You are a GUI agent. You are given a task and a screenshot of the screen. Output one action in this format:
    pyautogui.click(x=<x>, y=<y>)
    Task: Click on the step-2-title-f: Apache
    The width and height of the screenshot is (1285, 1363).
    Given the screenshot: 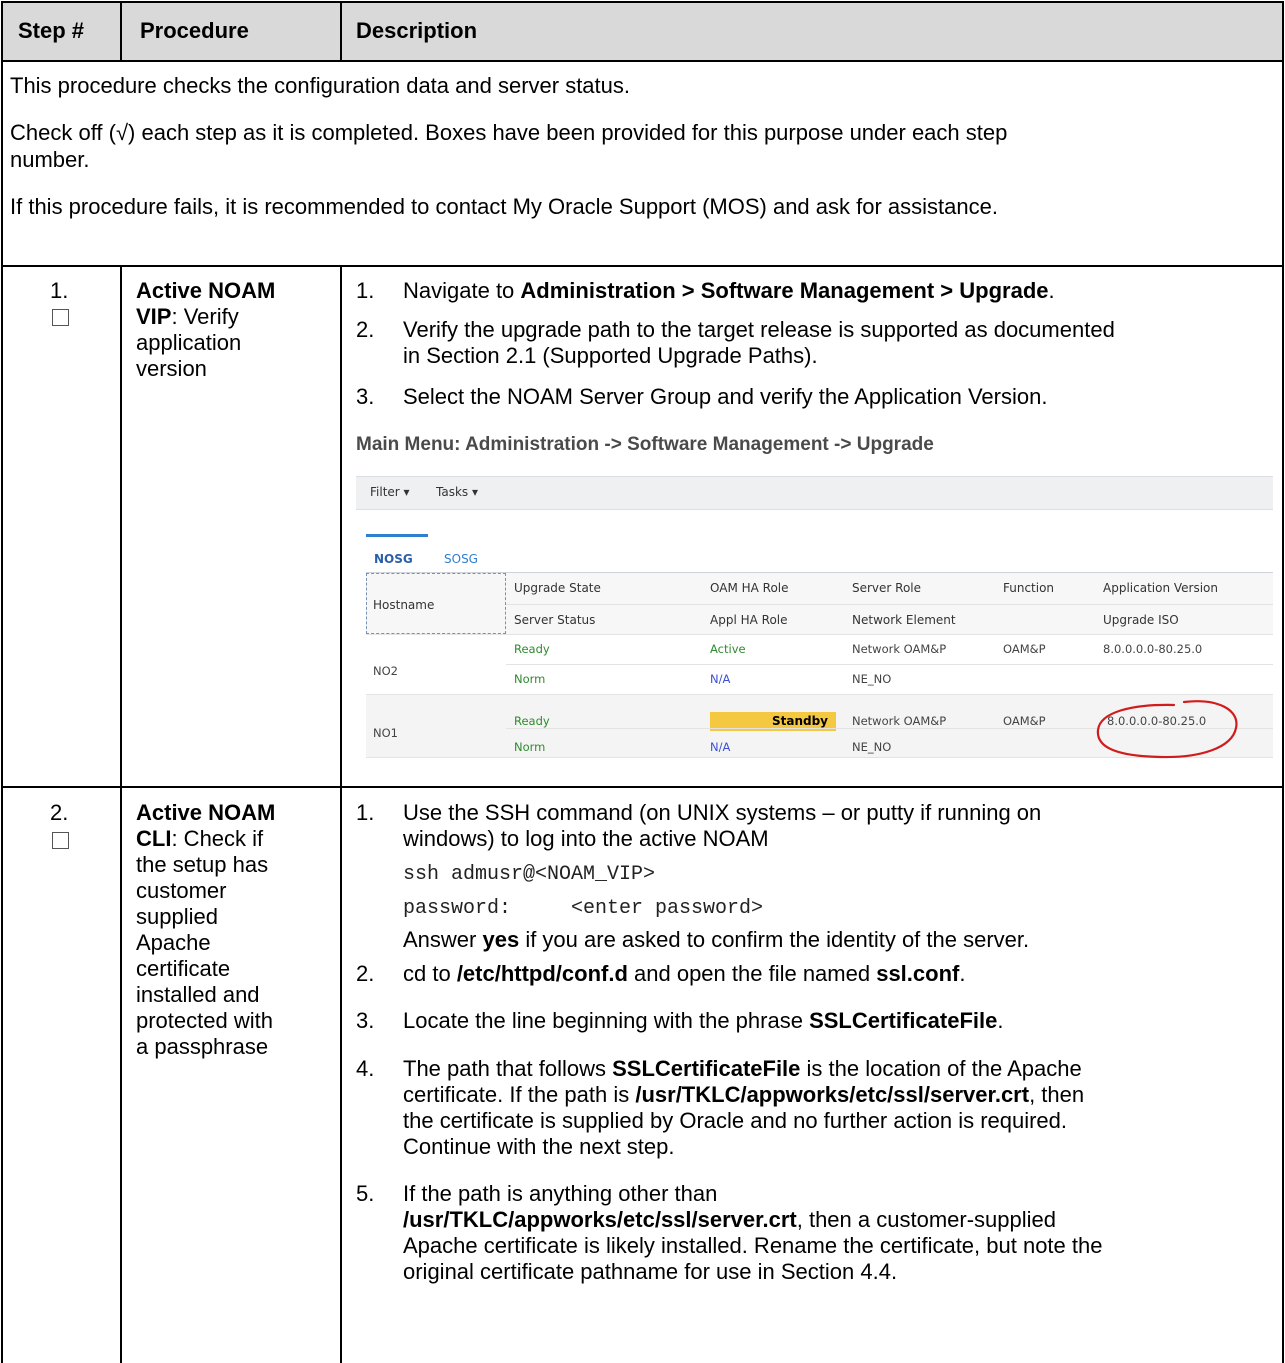 What is the action you would take?
    pyautogui.click(x=173, y=942)
    